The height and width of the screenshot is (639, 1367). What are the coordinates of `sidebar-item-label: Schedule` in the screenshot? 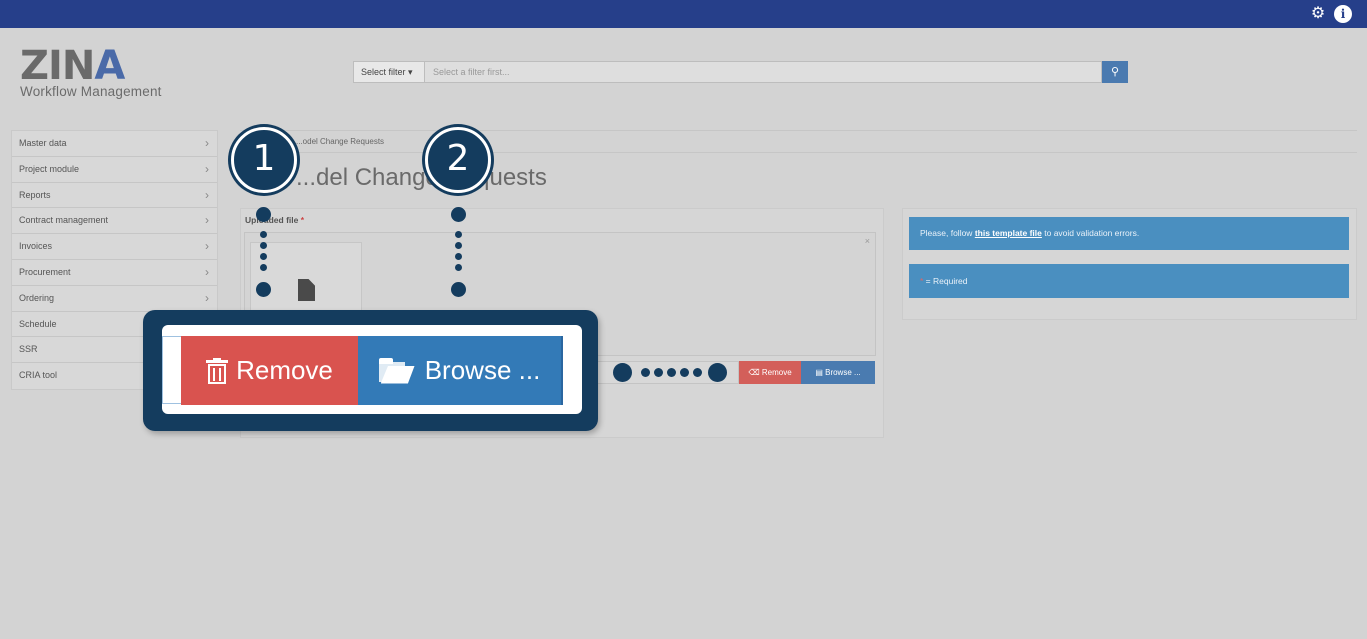 It's located at (38, 323).